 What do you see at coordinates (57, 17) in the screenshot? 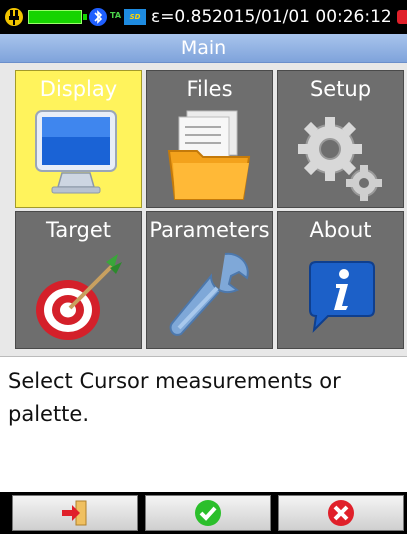
I see `battery-icon` at bounding box center [57, 17].